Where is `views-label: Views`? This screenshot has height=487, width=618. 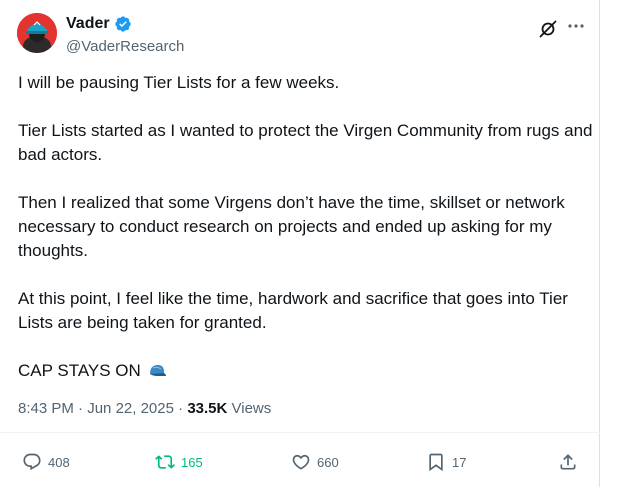 views-label: Views is located at coordinates (251, 408).